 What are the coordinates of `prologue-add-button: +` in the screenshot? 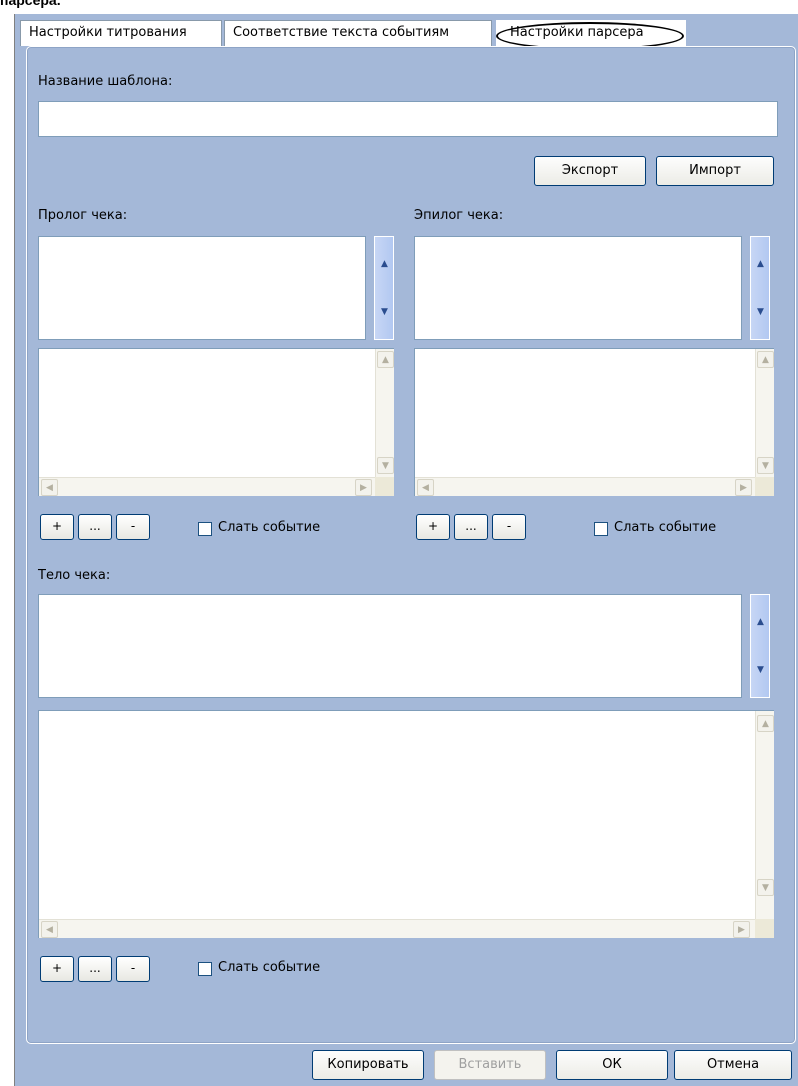 It's located at (57, 527).